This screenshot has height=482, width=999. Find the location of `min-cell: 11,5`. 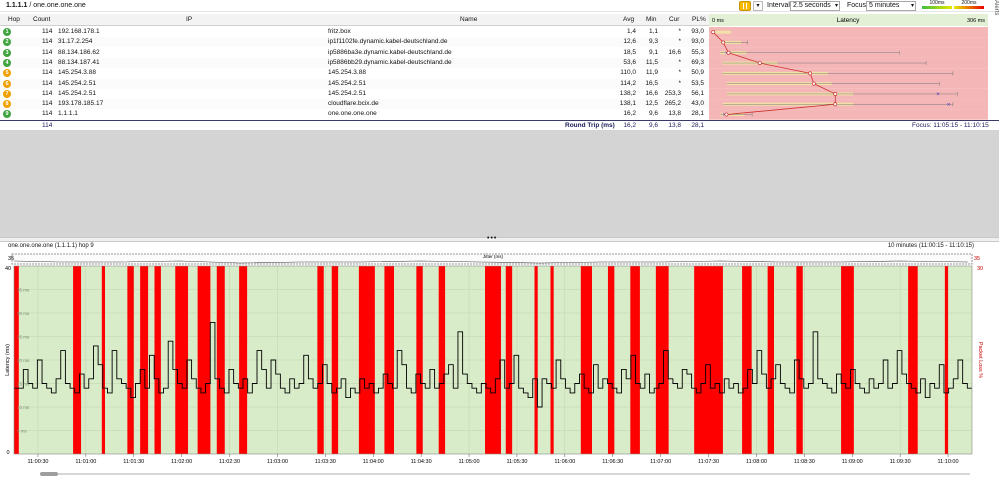

min-cell: 11,5 is located at coordinates (651, 62).